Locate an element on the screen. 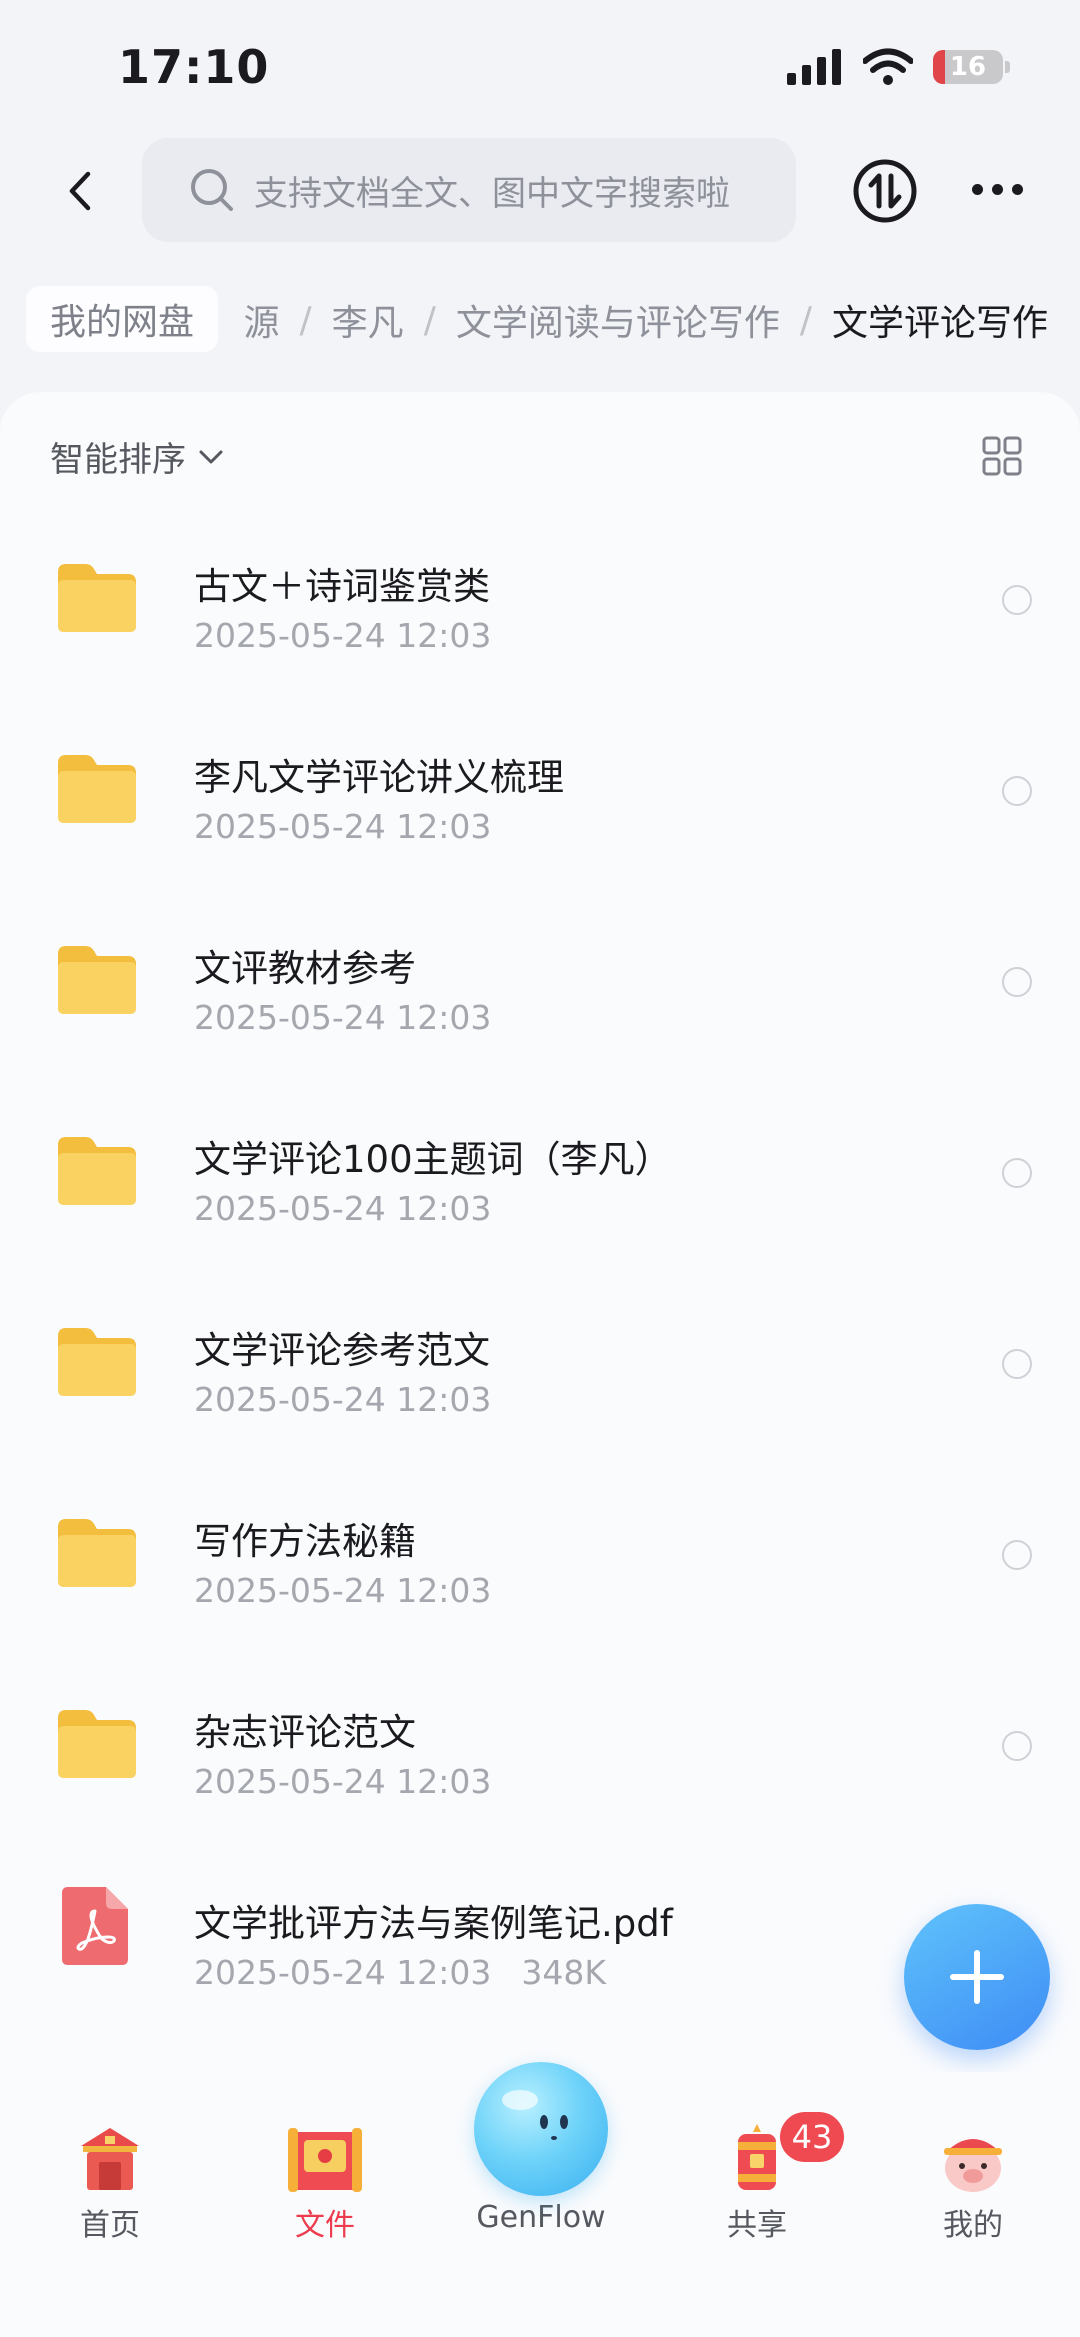  tab-share: 共享 is located at coordinates (757, 2172).